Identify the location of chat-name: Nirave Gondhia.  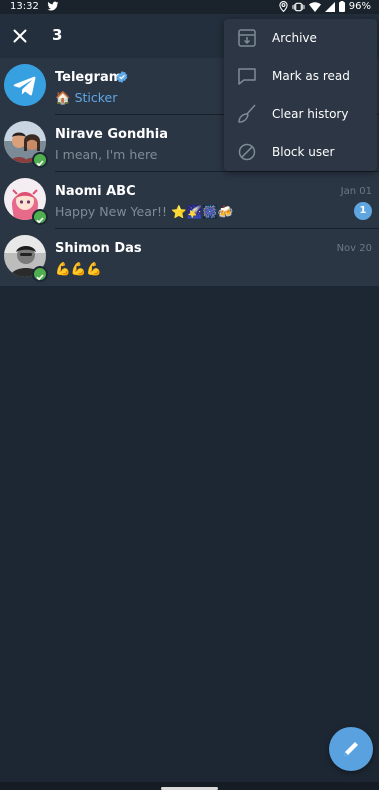
(111, 134).